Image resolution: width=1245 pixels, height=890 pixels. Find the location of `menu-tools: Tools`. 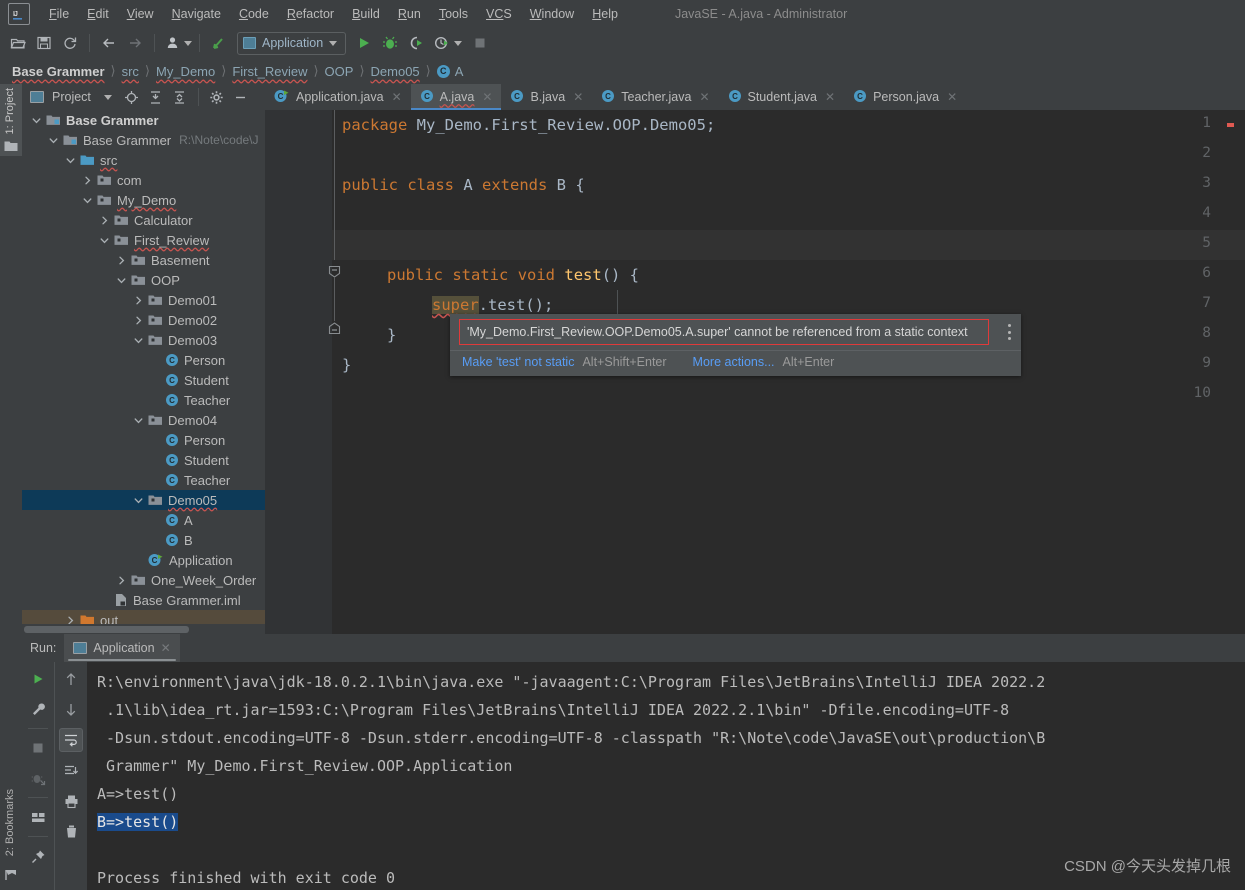

menu-tools: Tools is located at coordinates (453, 14).